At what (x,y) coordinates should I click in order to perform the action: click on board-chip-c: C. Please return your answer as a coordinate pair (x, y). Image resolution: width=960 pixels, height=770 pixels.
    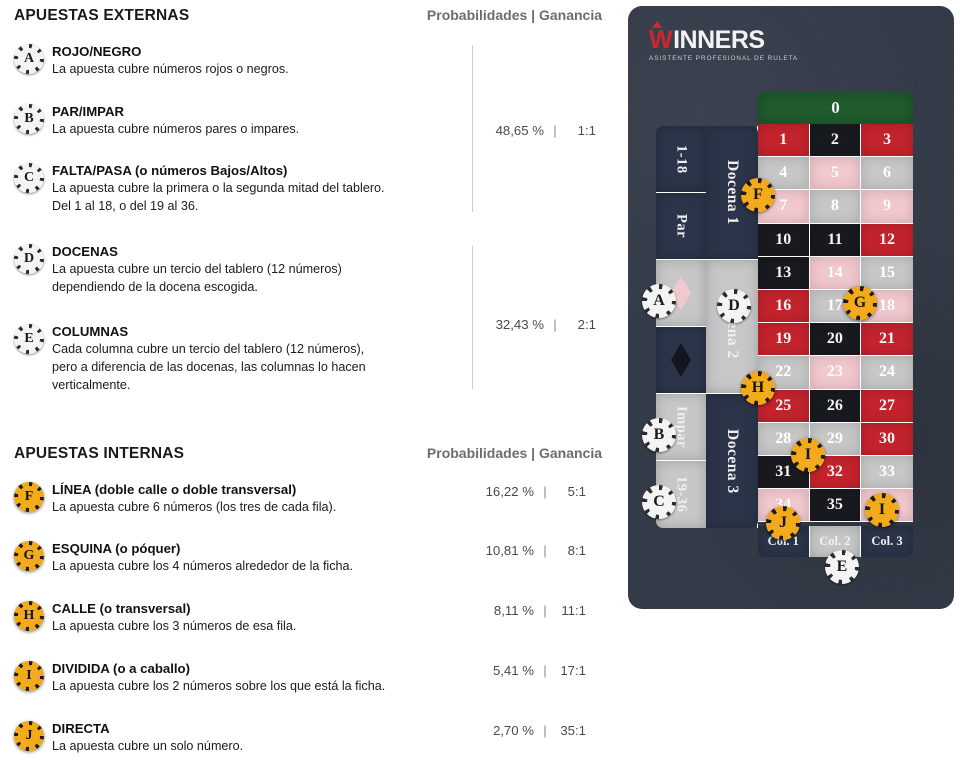
    Looking at the image, I should click on (659, 502).